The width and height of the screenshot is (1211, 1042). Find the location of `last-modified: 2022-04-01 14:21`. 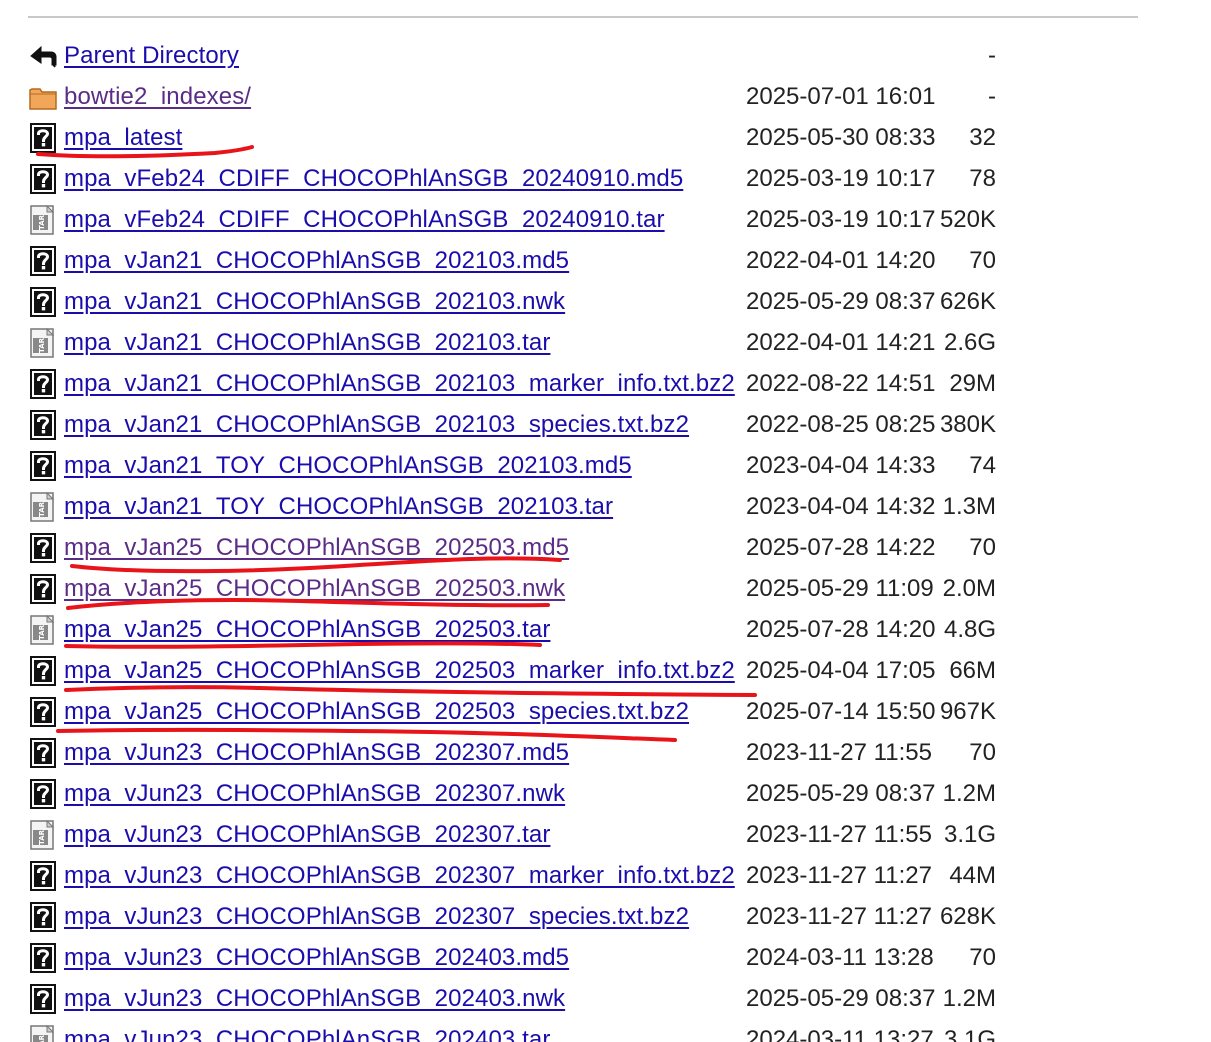

last-modified: 2022-04-01 14:21 is located at coordinates (841, 342).